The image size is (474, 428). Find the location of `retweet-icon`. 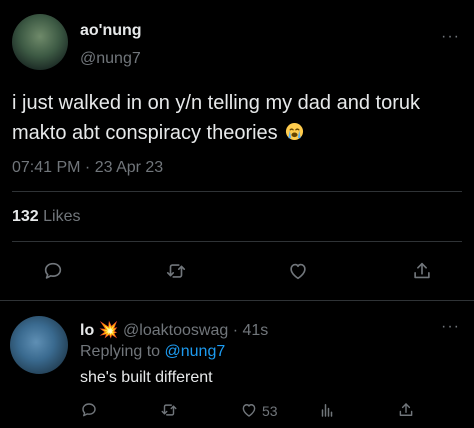

retweet-icon is located at coordinates (176, 271).